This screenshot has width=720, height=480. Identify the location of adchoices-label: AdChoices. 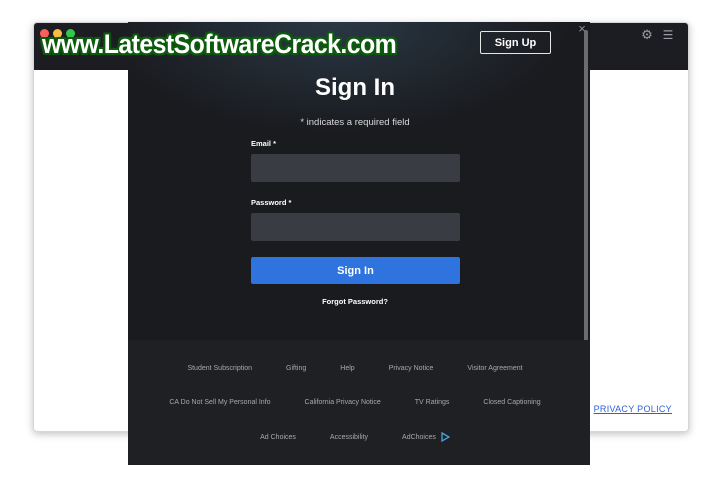
(419, 437).